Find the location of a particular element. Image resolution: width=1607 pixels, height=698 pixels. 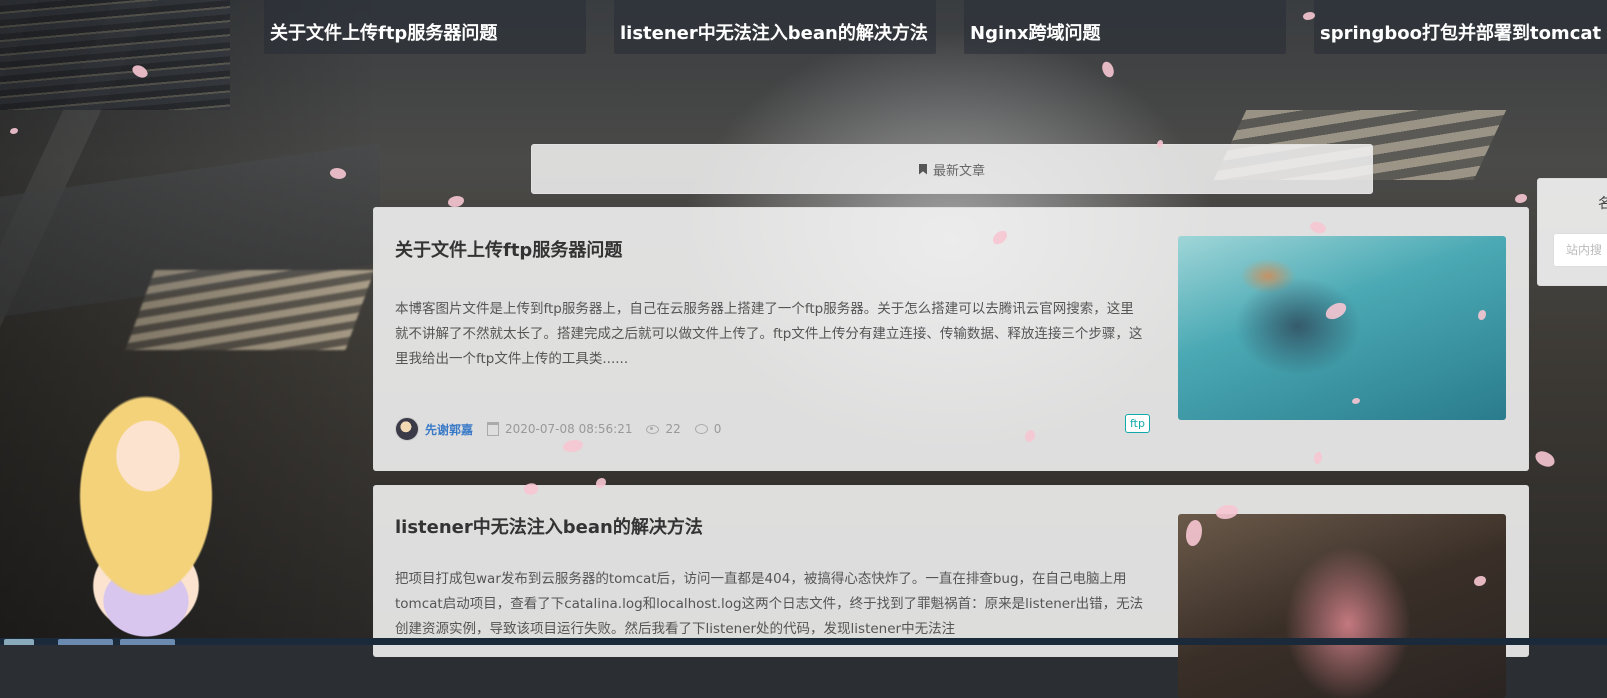

article-title: 关于文件上传ftp服务器问题 is located at coordinates (508, 249).